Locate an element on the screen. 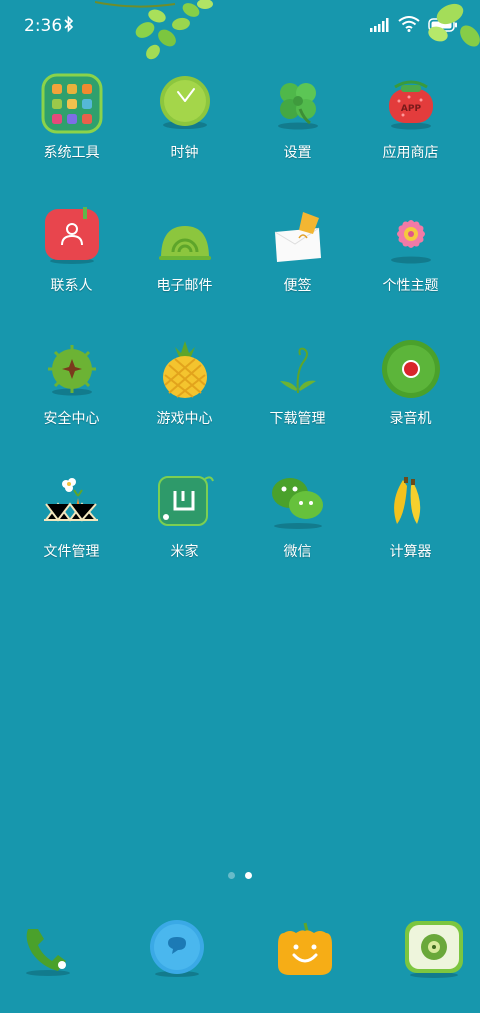 The image size is (480, 1013). phone-icon is located at coordinates (48, 951).